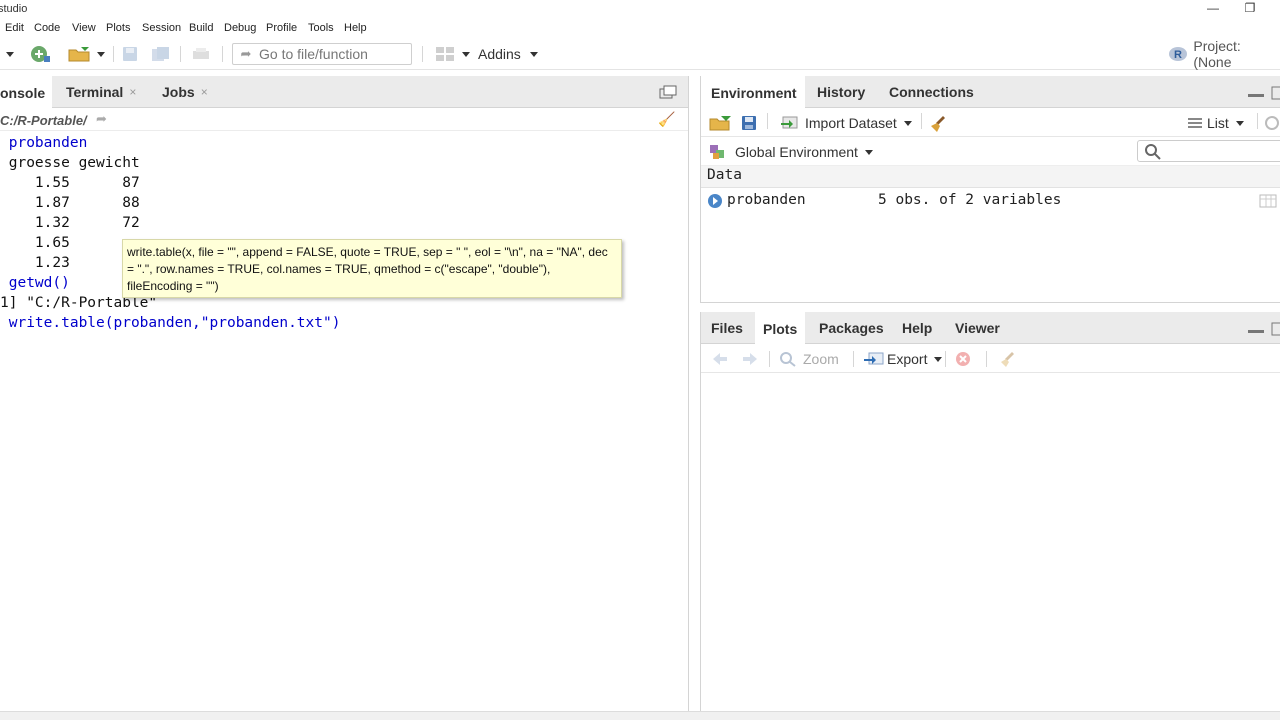  What do you see at coordinates (70, 183) in the screenshot?
I see `console-line: 1.55 87` at bounding box center [70, 183].